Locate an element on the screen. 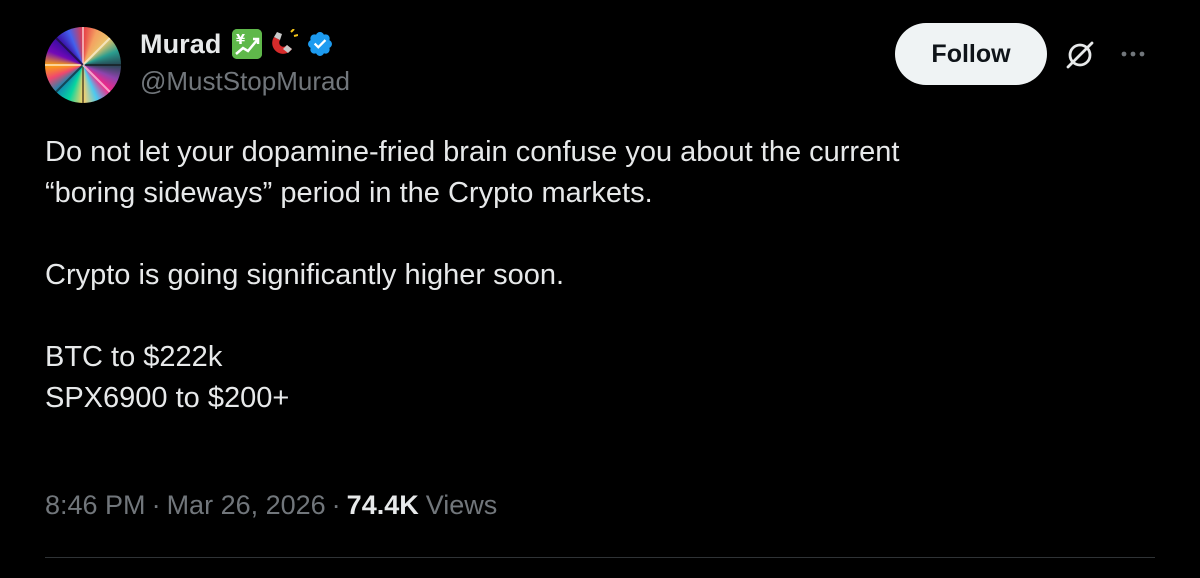  author-display-name: Murad is located at coordinates (181, 44).